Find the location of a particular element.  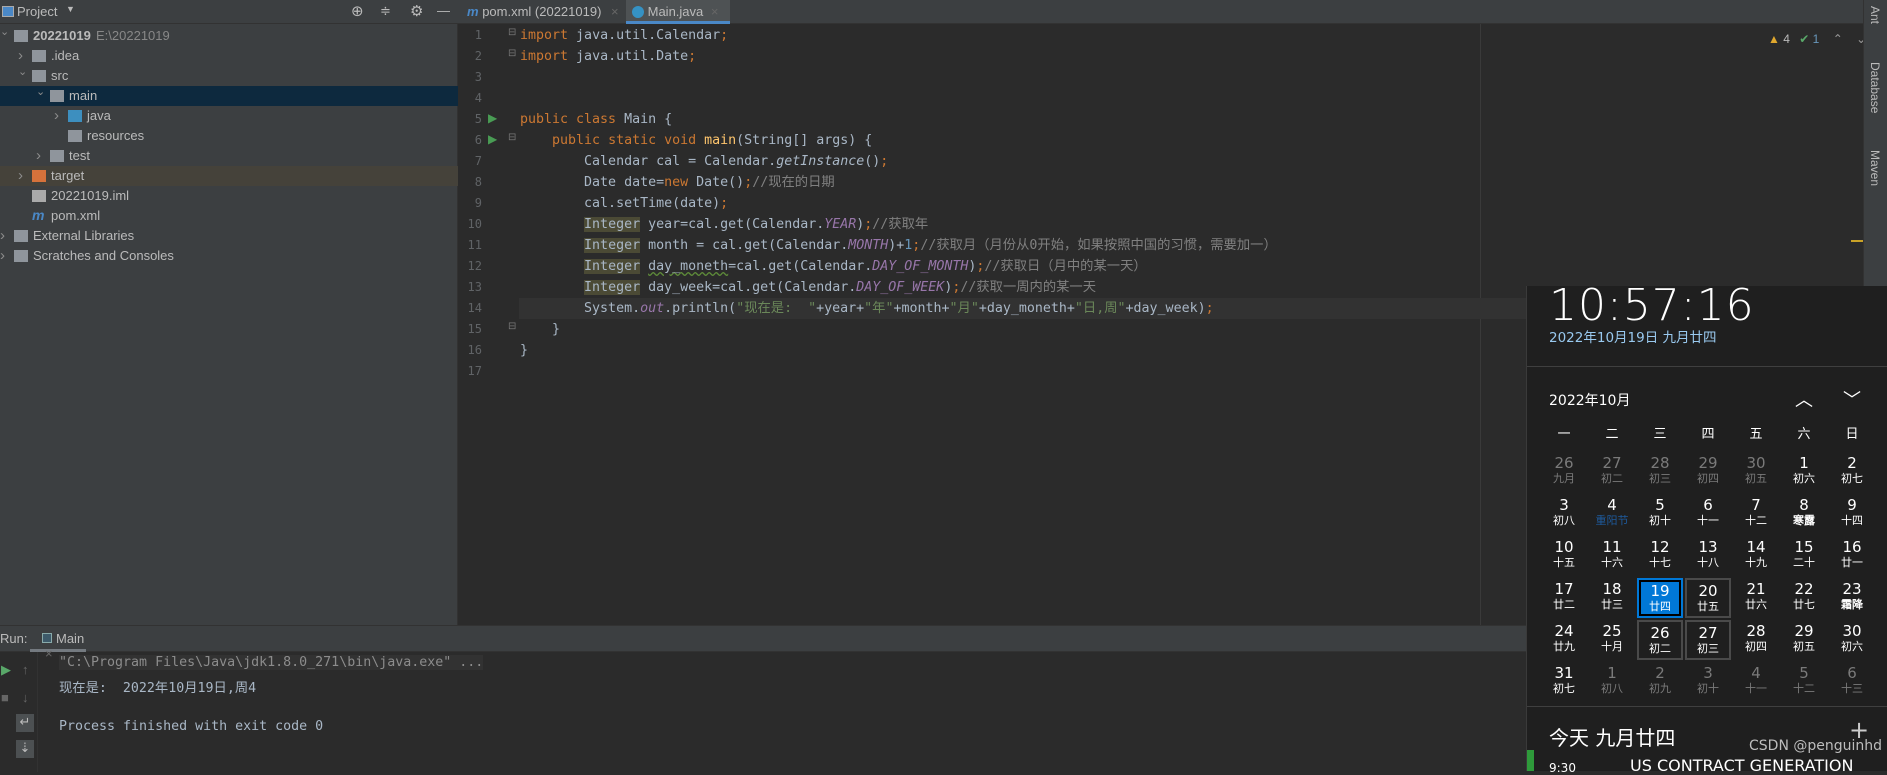

hide-icon: — is located at coordinates (443, 10).